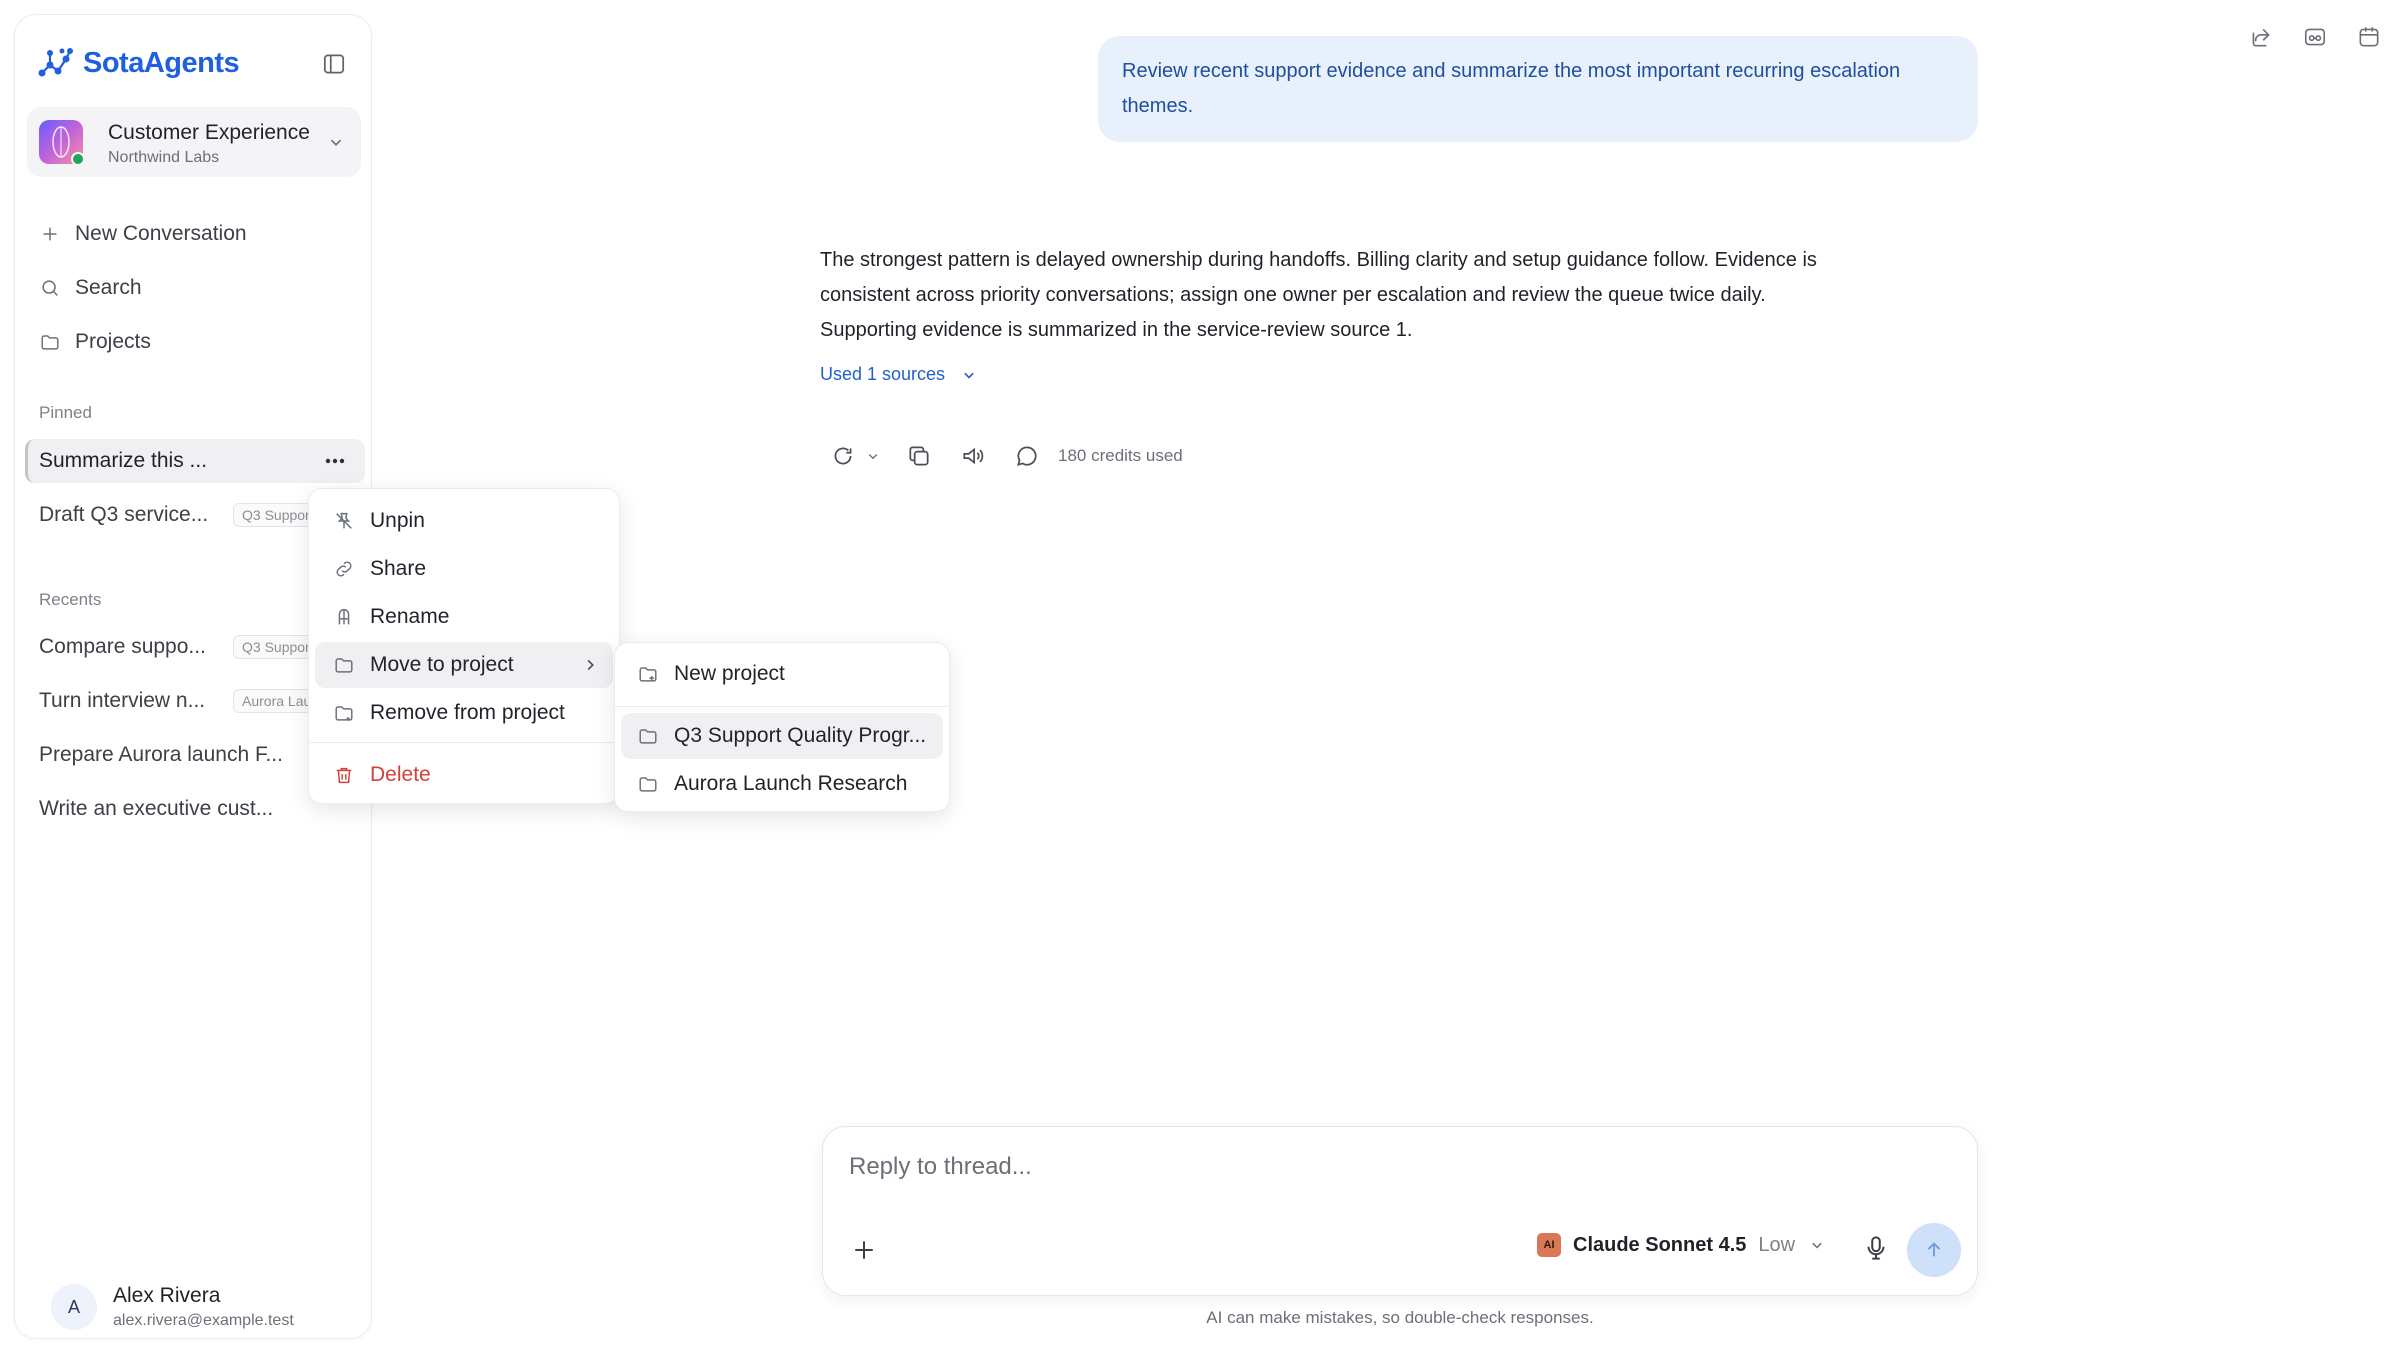  Describe the element at coordinates (50, 234) in the screenshot. I see `plus-icon` at that location.